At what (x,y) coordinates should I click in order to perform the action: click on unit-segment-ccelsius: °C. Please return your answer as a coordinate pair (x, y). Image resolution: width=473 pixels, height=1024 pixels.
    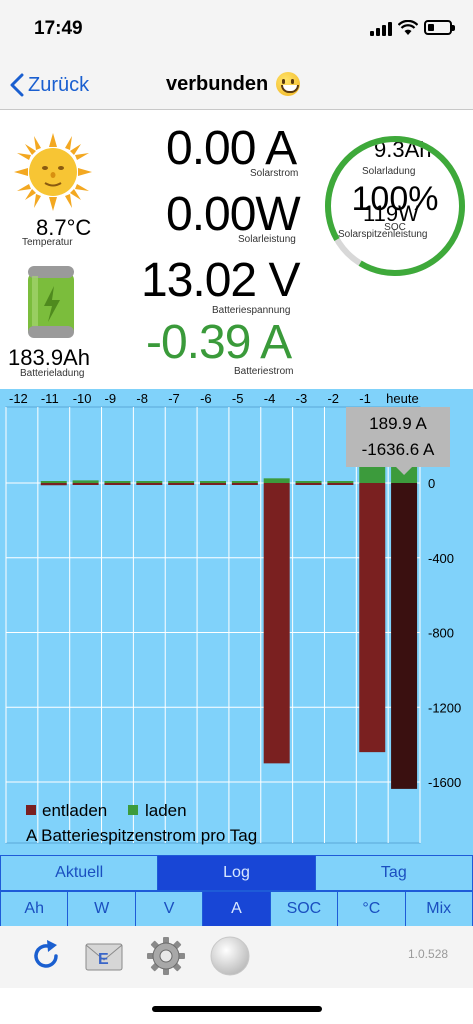
    Looking at the image, I should click on (372, 909).